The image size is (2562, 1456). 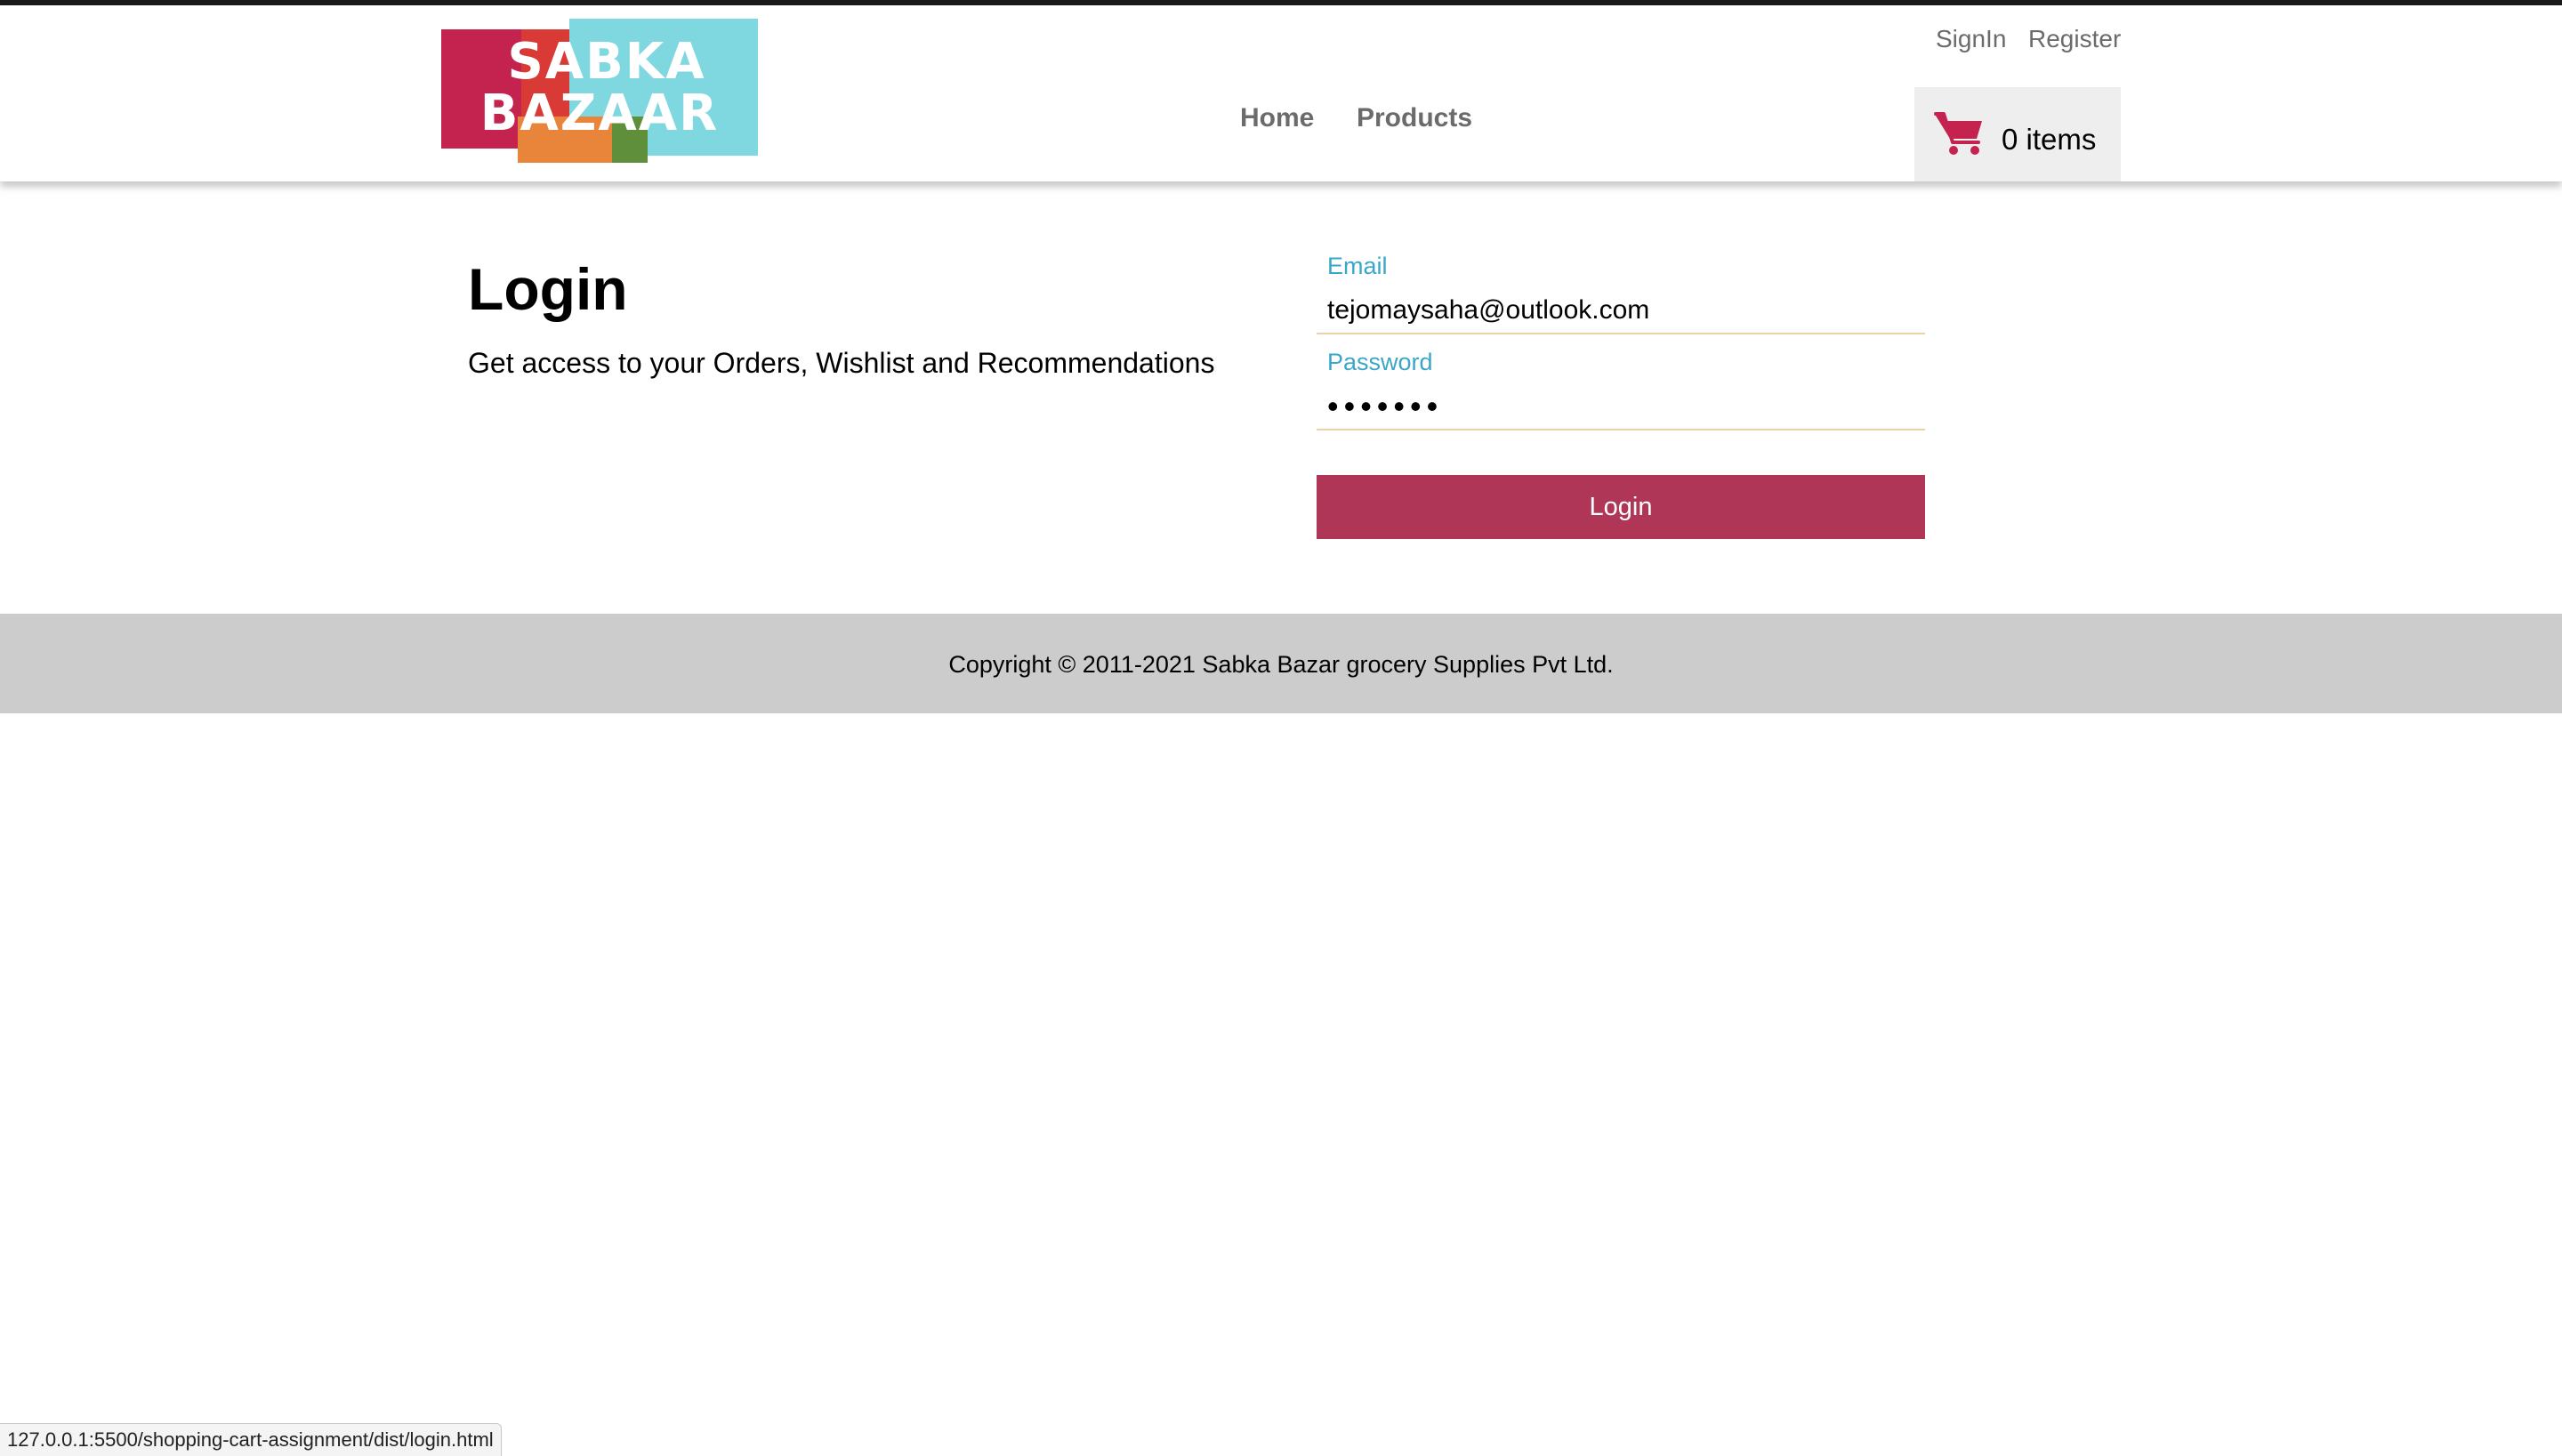 I want to click on logo-text: SABKA BAZAAR, so click(x=599, y=88).